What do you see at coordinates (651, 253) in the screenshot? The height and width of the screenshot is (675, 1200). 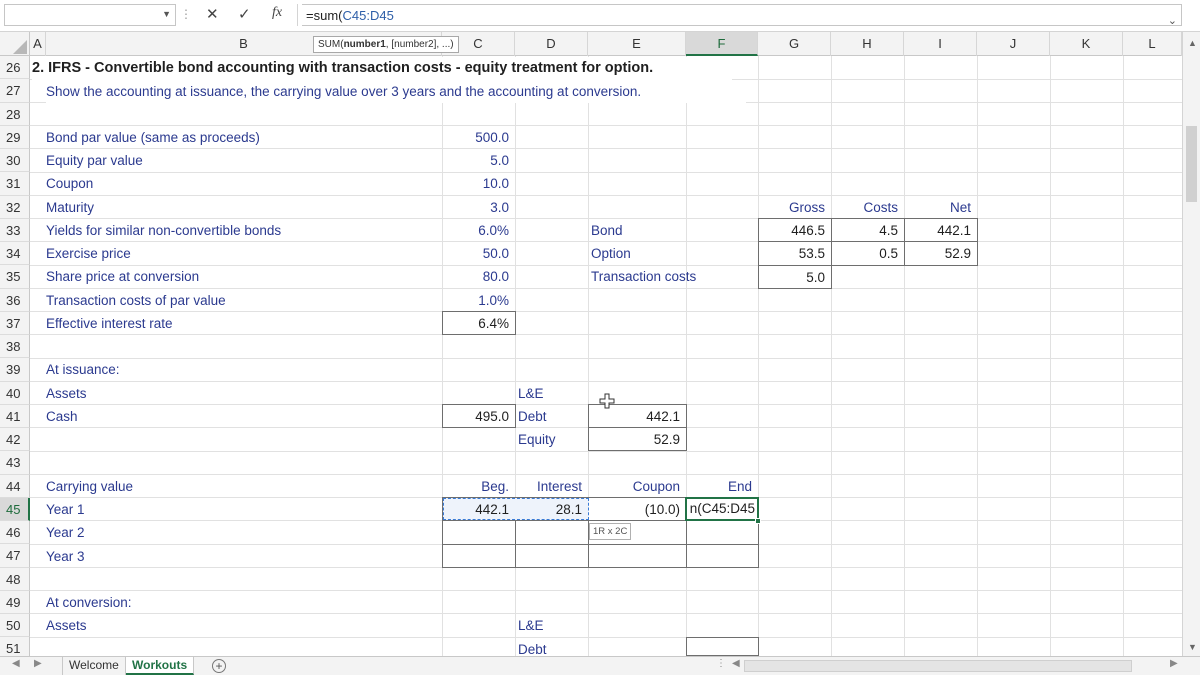 I see `split-label-option: Option` at bounding box center [651, 253].